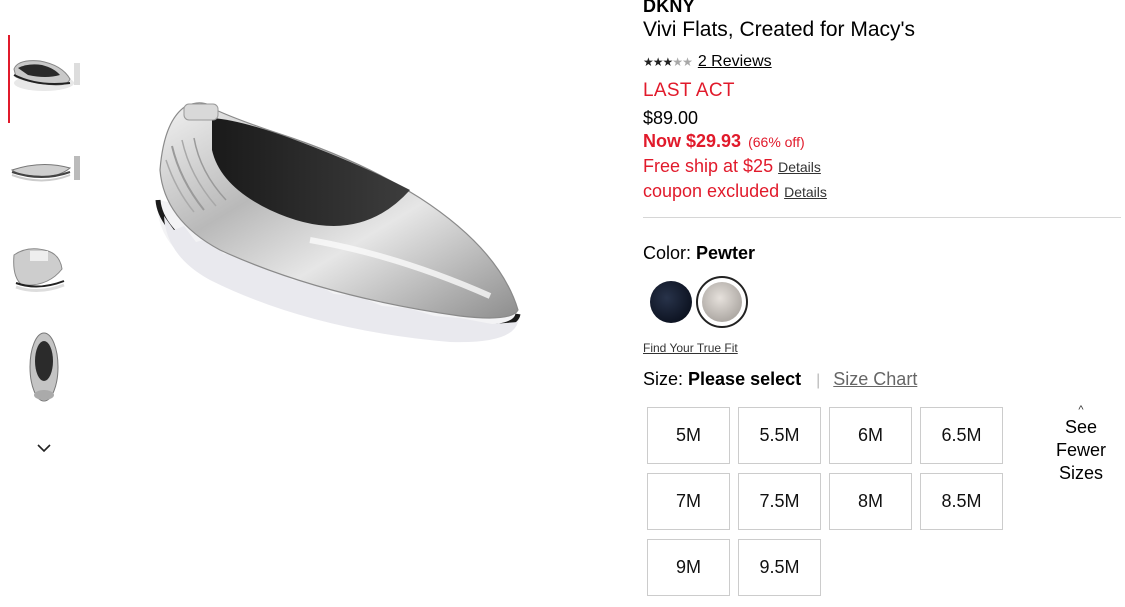 Image resolution: width=1125 pixels, height=607 pixels. I want to click on size-selection: Please select, so click(745, 379).